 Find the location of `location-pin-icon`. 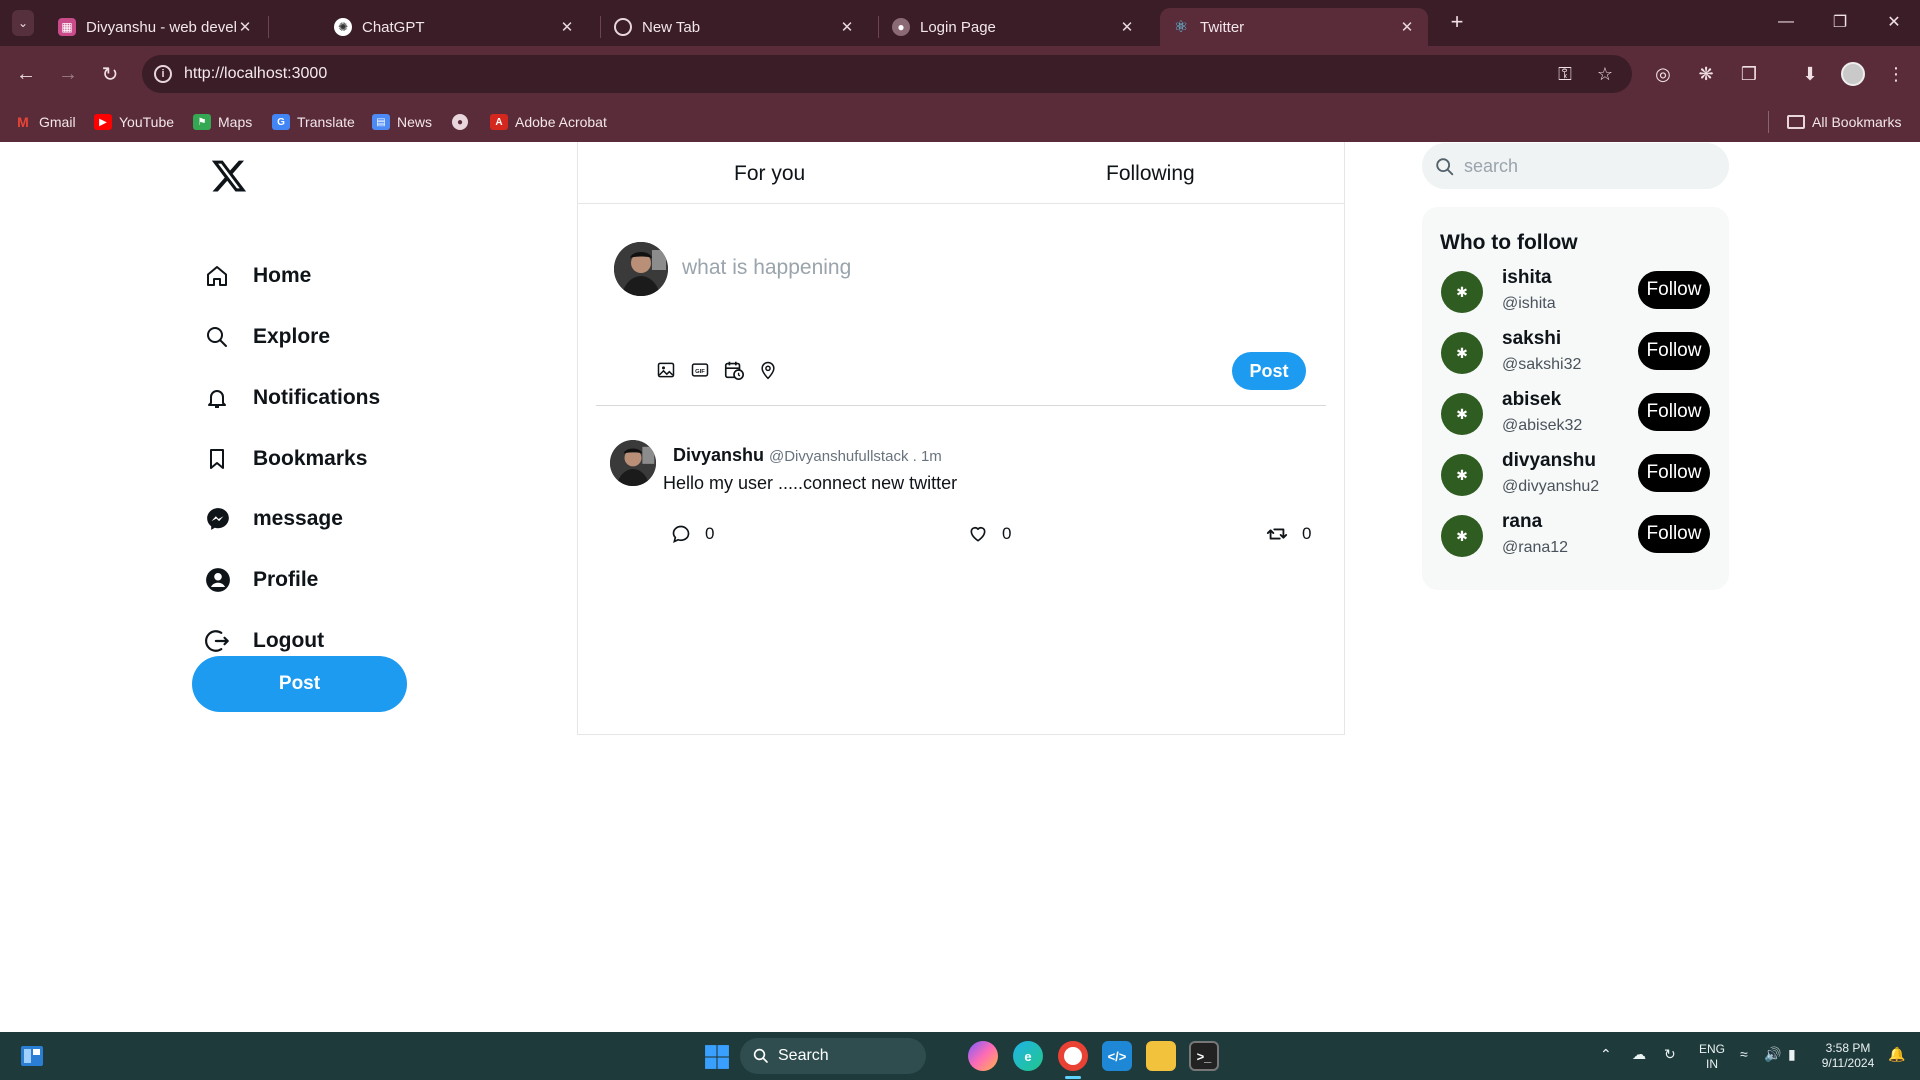

location-pin-icon is located at coordinates (768, 370).